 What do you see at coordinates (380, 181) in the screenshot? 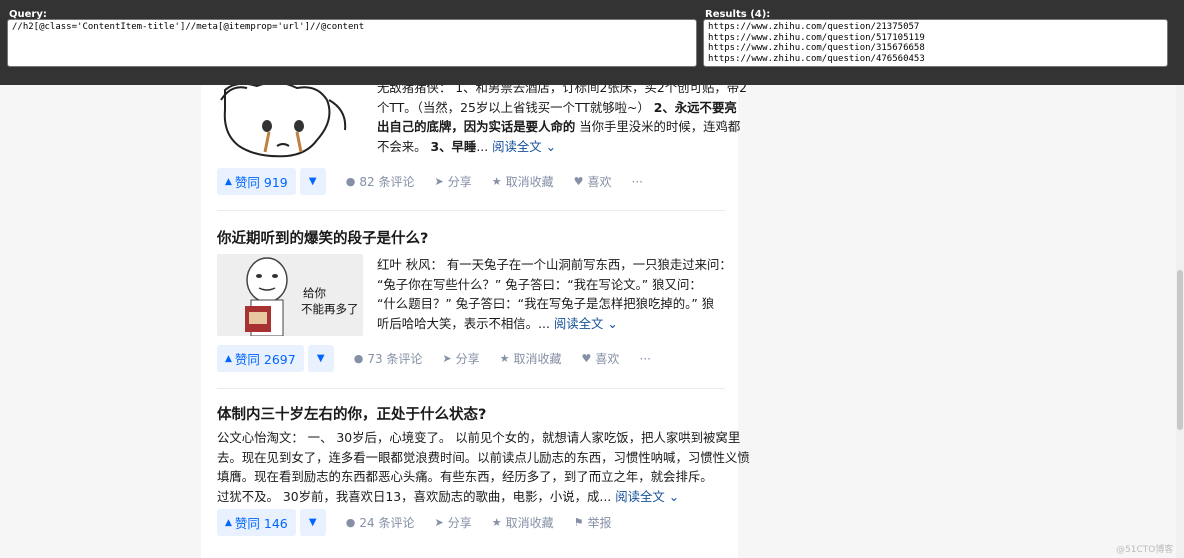
I see `comment-button: ● 82 条评论` at bounding box center [380, 181].